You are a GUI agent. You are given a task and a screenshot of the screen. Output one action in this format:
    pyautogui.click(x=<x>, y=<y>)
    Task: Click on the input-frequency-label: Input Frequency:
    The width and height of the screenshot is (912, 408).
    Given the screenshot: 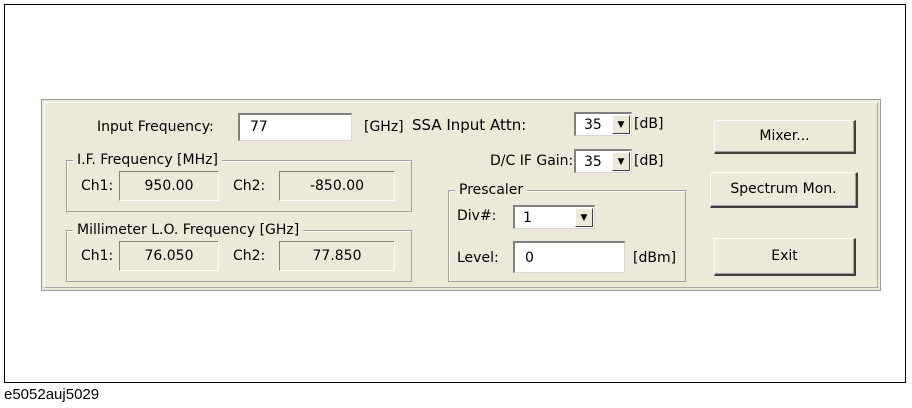 What is the action you would take?
    pyautogui.click(x=155, y=127)
    